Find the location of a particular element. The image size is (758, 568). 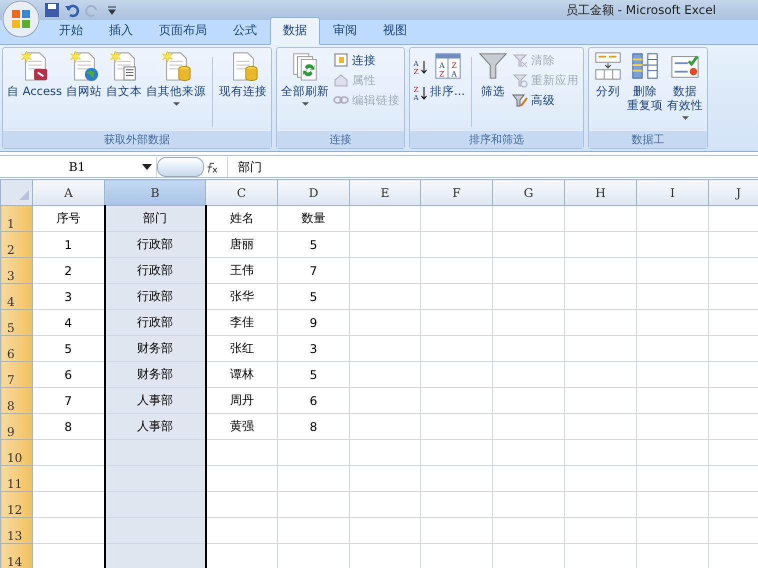

table-cell: 3 is located at coordinates (314, 349).